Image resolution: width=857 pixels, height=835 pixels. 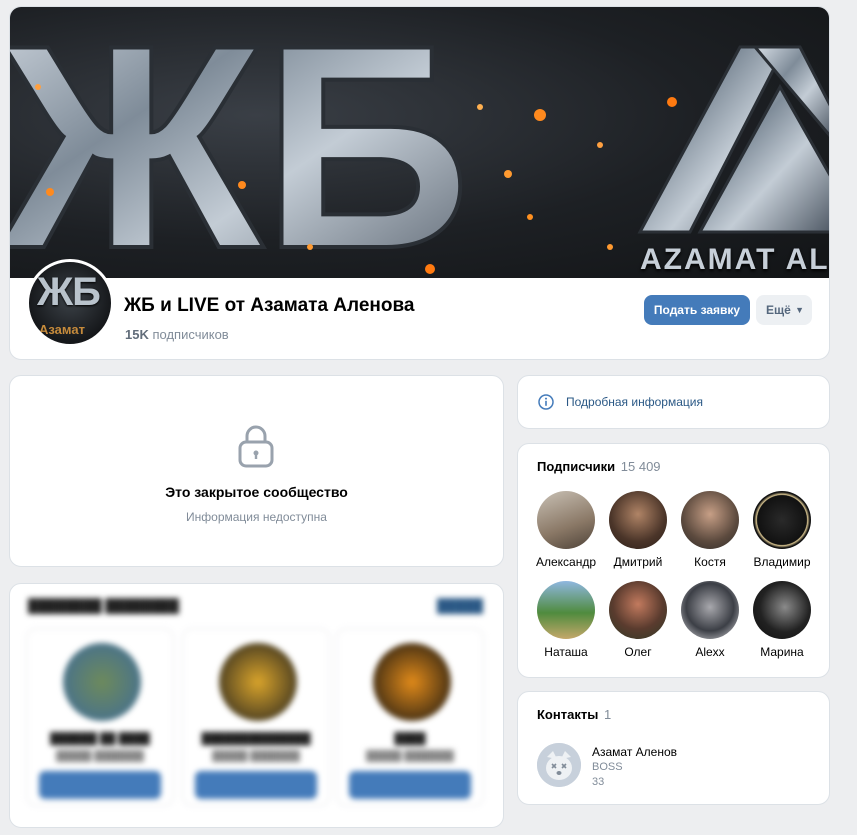 What do you see at coordinates (782, 562) in the screenshot?
I see `subscriber-name: Владимир` at bounding box center [782, 562].